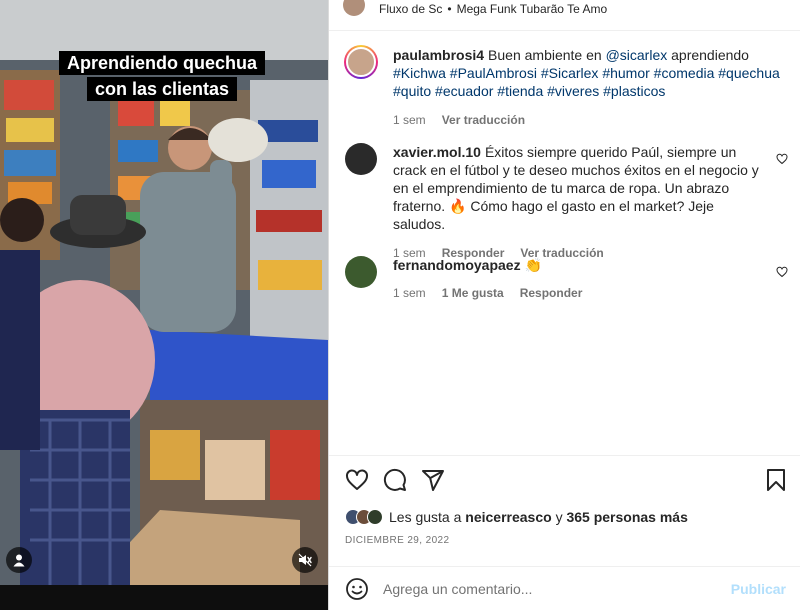 This screenshot has height=610, width=800. What do you see at coordinates (375, 517) in the screenshot?
I see `liker-avatar` at bounding box center [375, 517].